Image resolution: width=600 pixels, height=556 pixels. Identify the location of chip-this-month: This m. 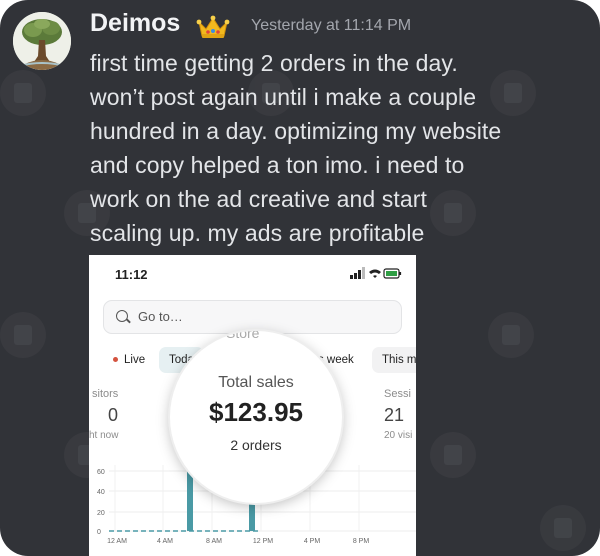
(394, 360).